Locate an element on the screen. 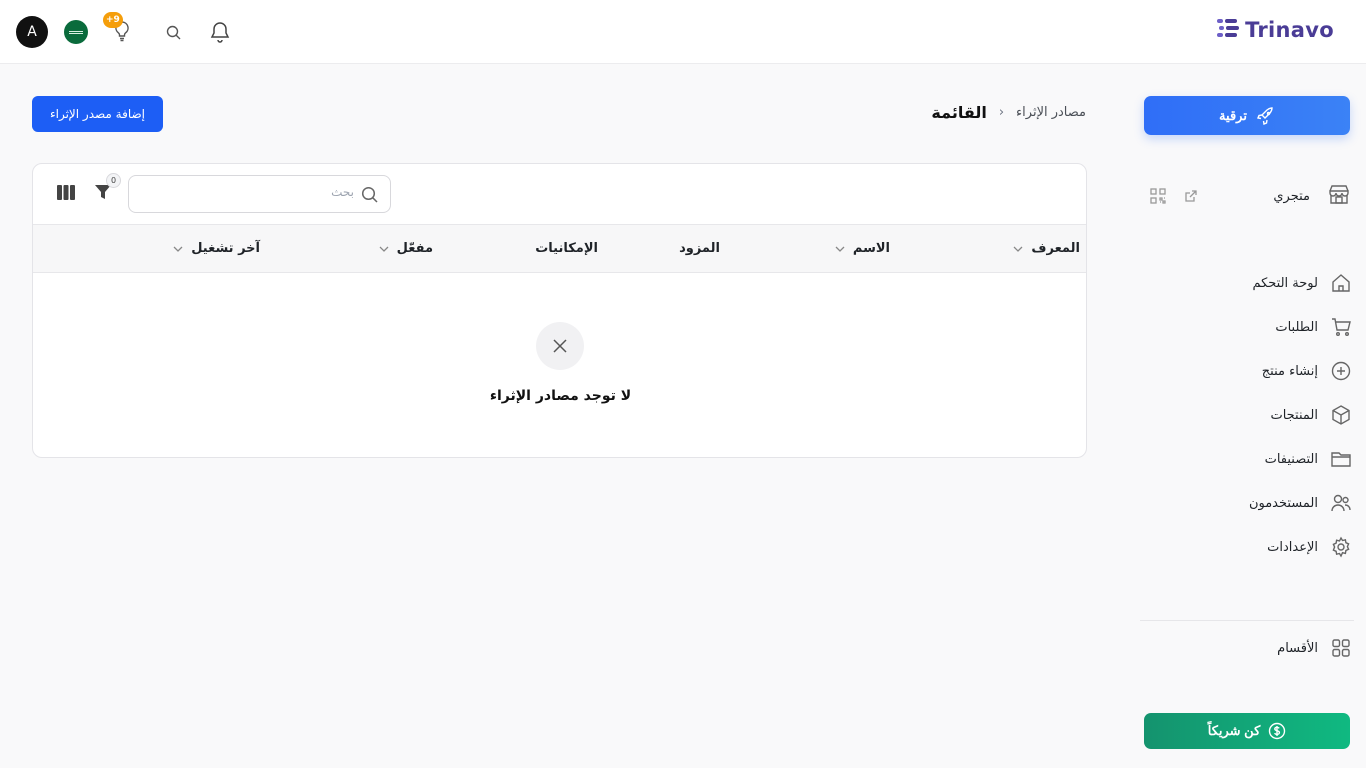  avatar: A is located at coordinates (32, 32).